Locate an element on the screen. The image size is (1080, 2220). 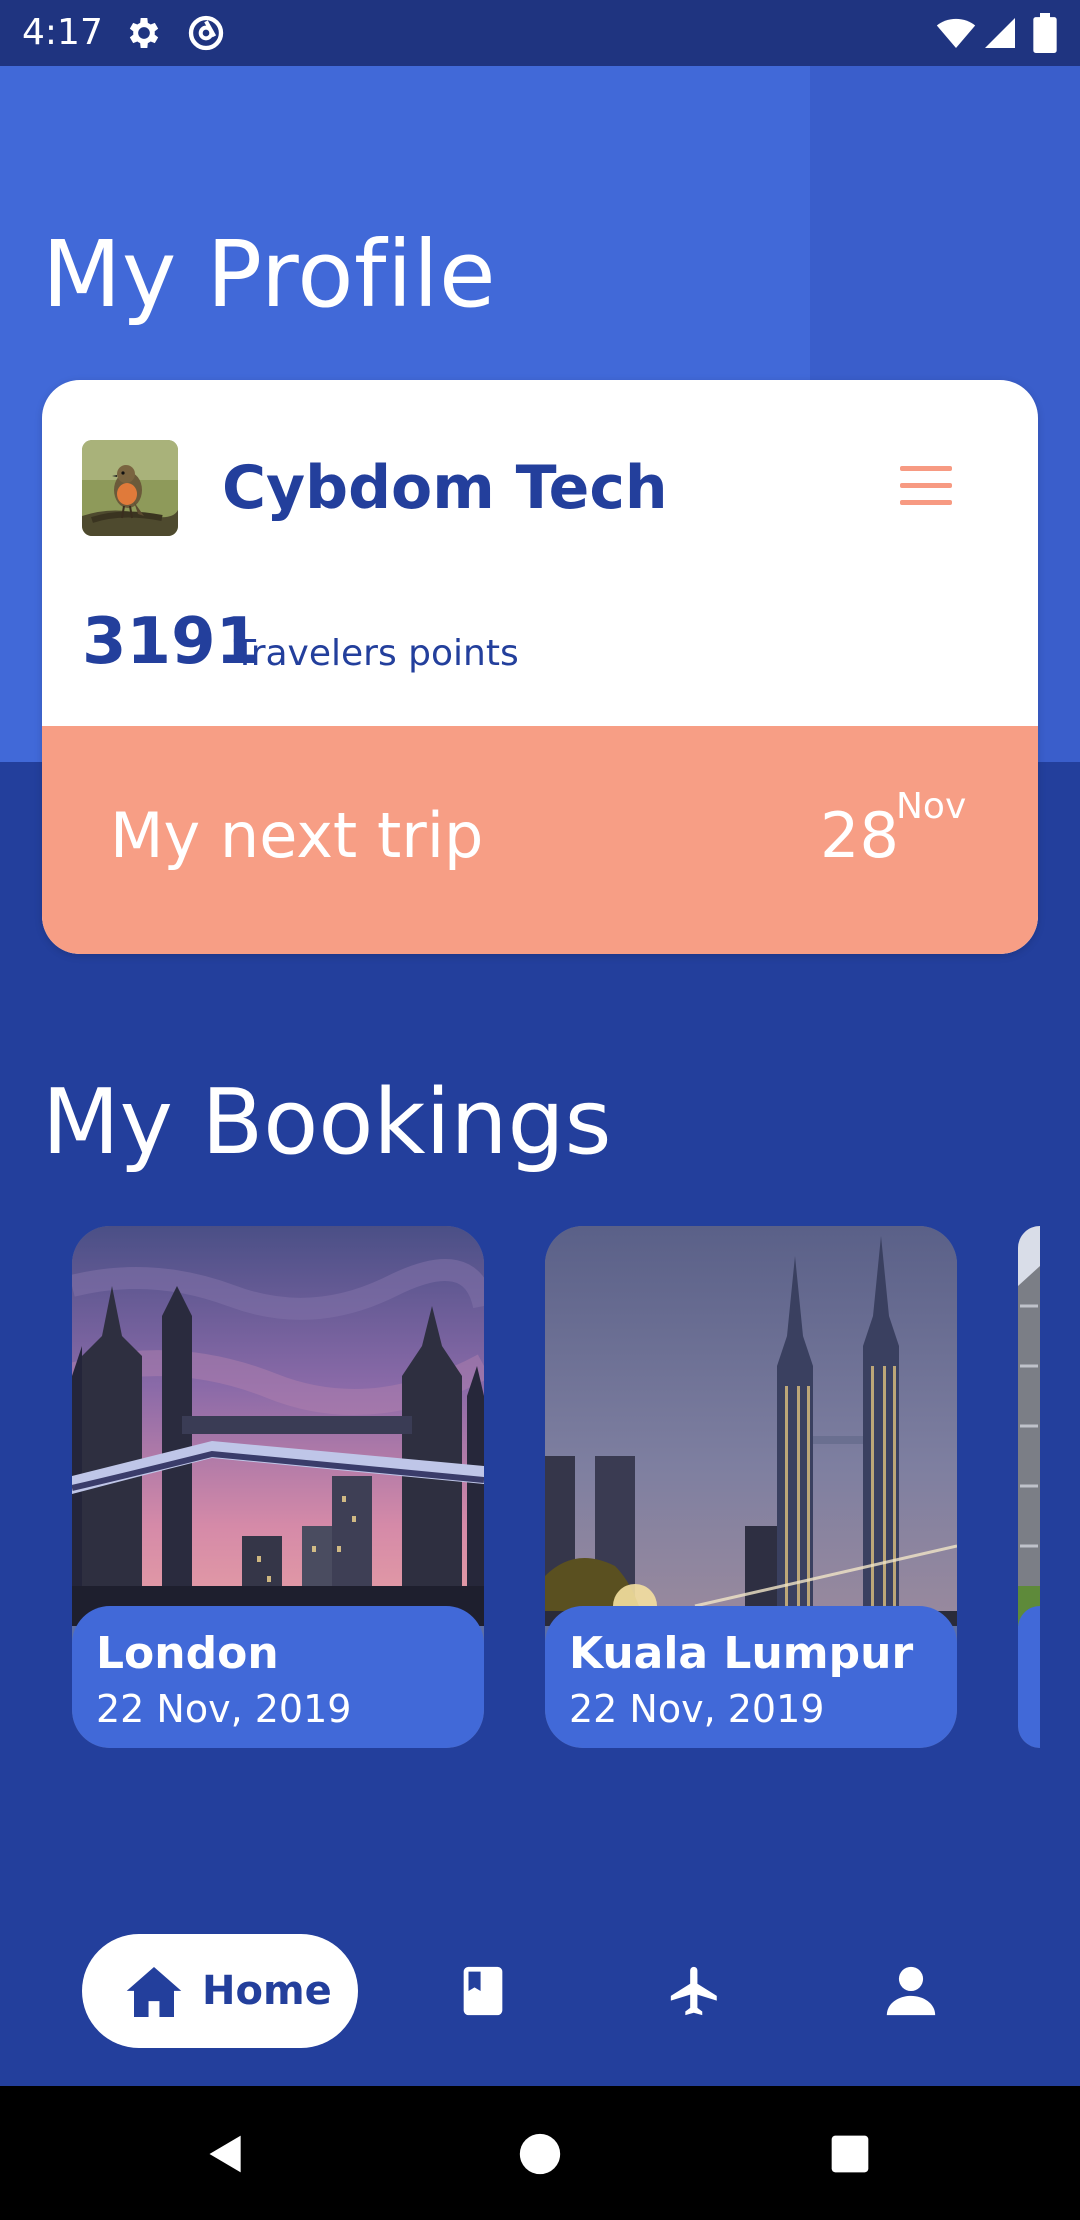
back-icon is located at coordinates (226, 2154).